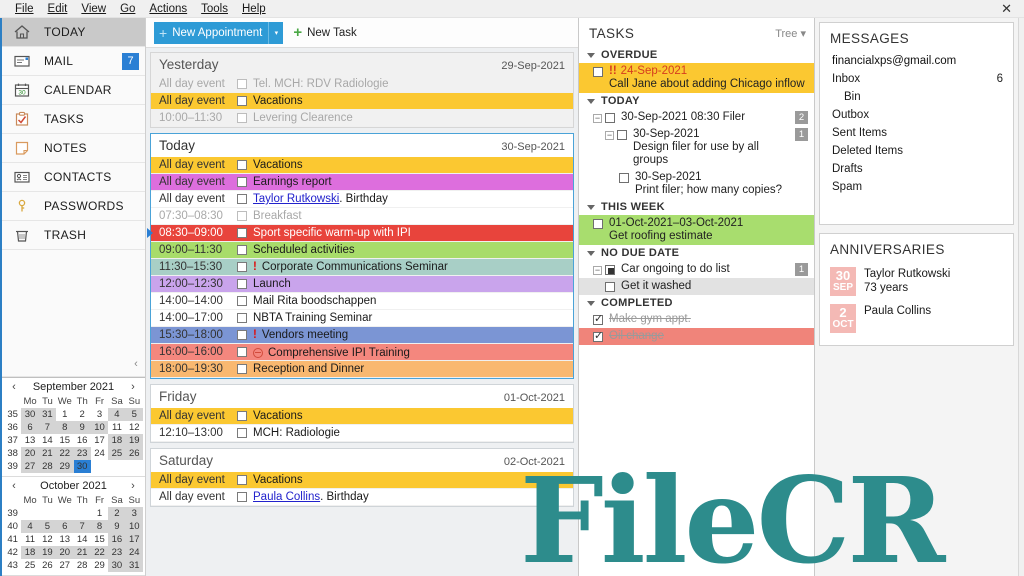  What do you see at coordinates (362, 335) in the screenshot?
I see `agenda-event-row: 15:30–18:00 ! Vendors meeting` at bounding box center [362, 335].